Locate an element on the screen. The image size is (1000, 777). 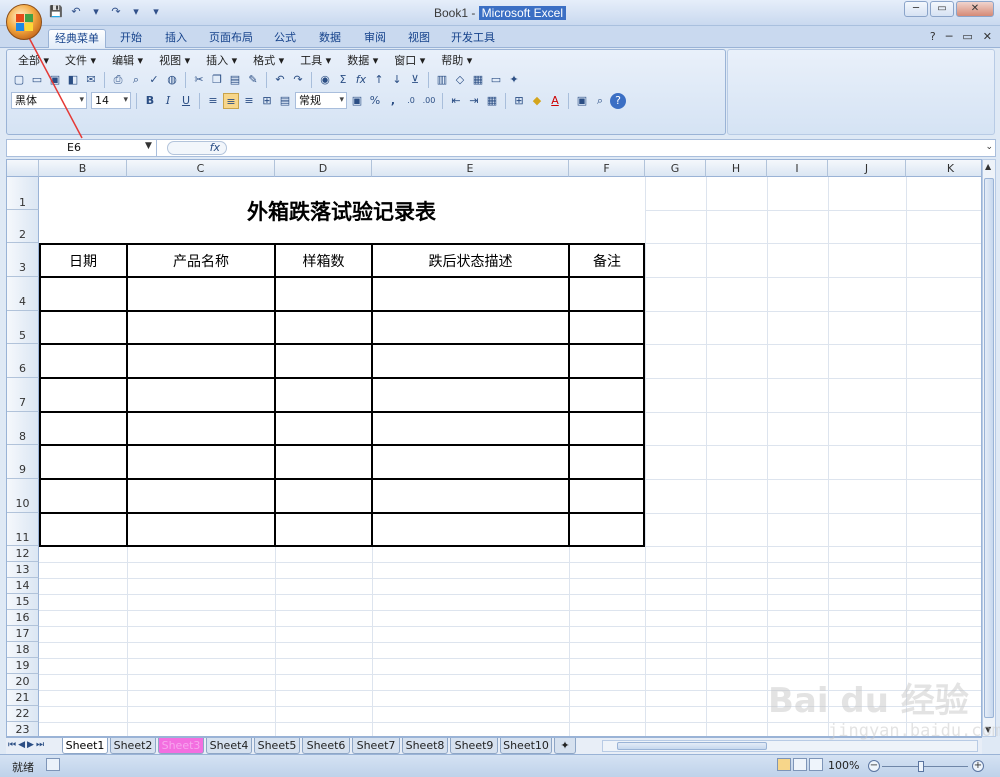
row-header: 19 is located at coordinates (23, 666).